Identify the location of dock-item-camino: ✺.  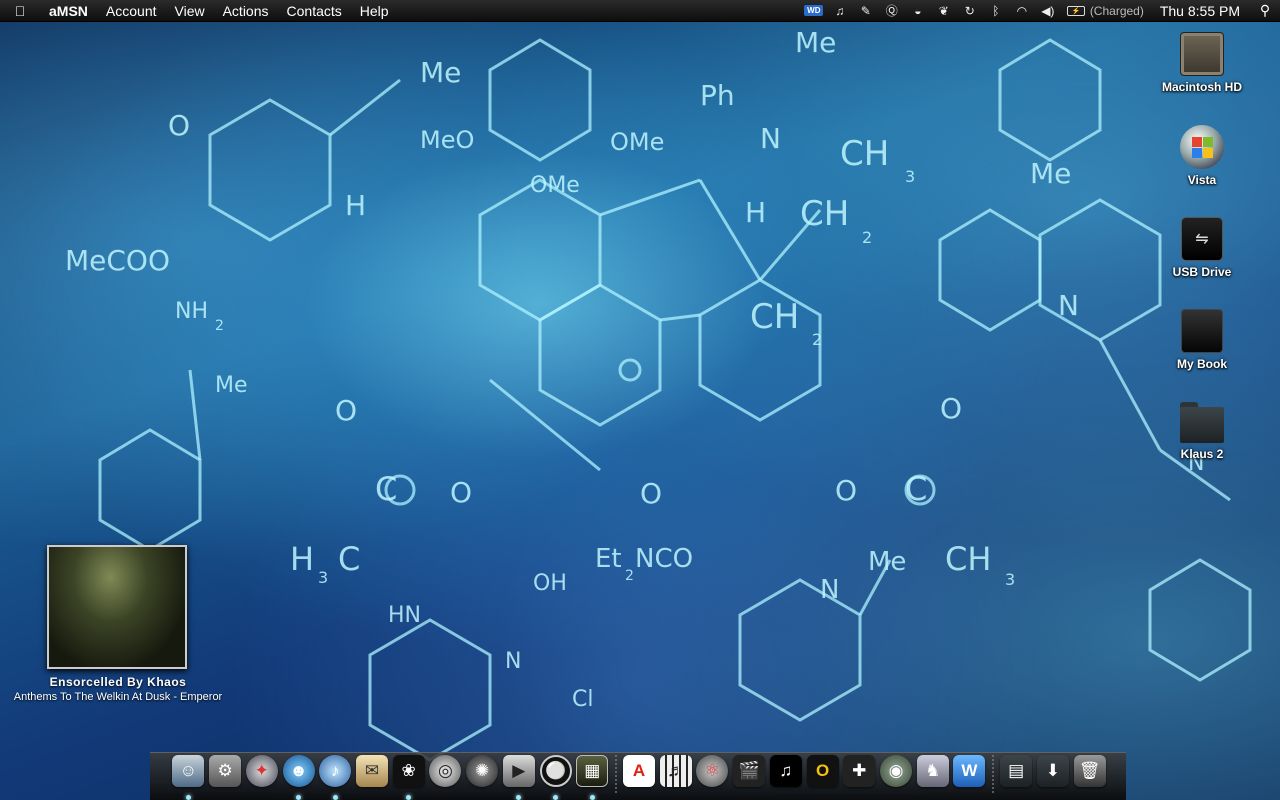
(482, 777).